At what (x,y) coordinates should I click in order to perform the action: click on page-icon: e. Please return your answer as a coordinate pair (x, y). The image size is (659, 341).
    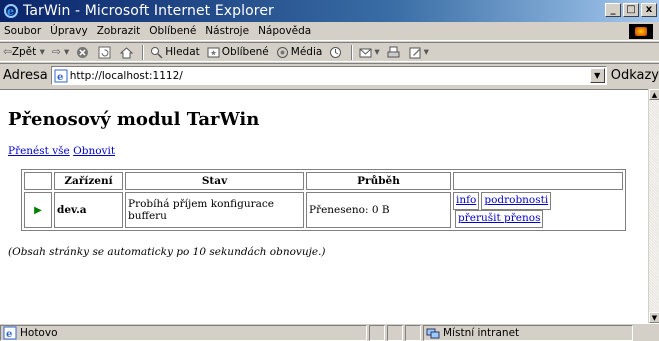
    Looking at the image, I should click on (61, 76).